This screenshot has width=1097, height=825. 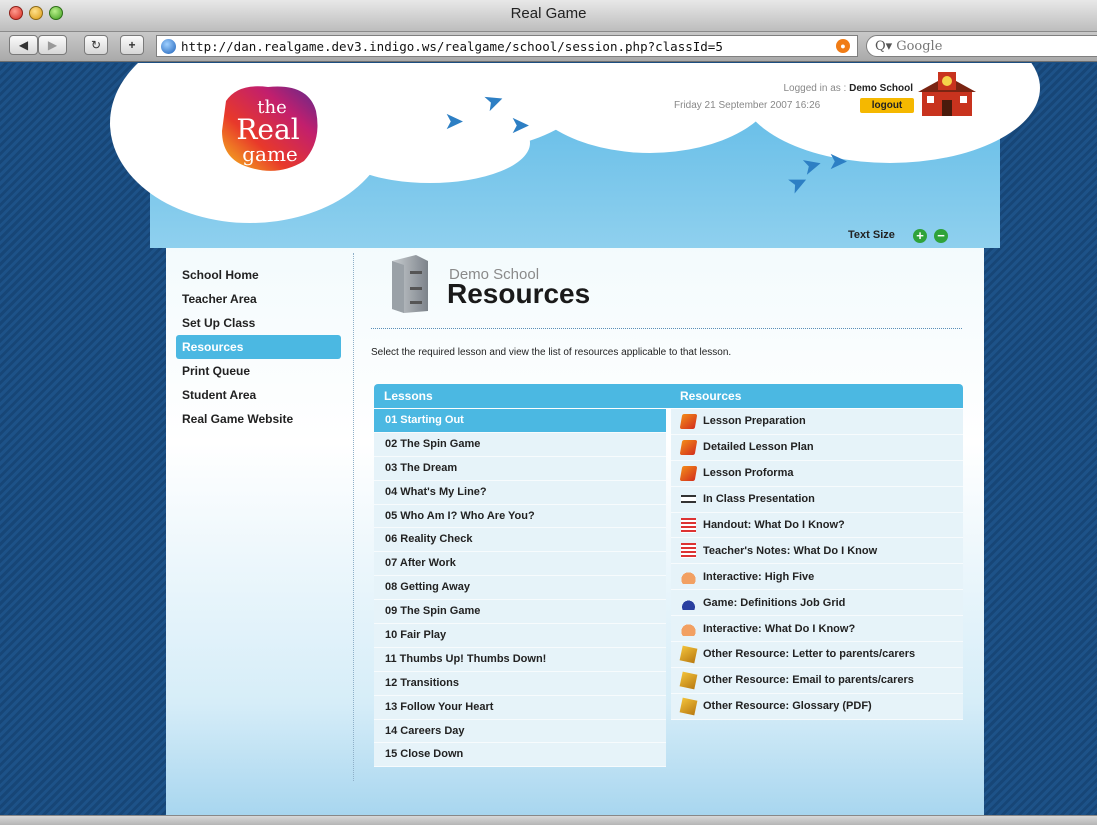 I want to click on reload-button: ↻, so click(x=96, y=45).